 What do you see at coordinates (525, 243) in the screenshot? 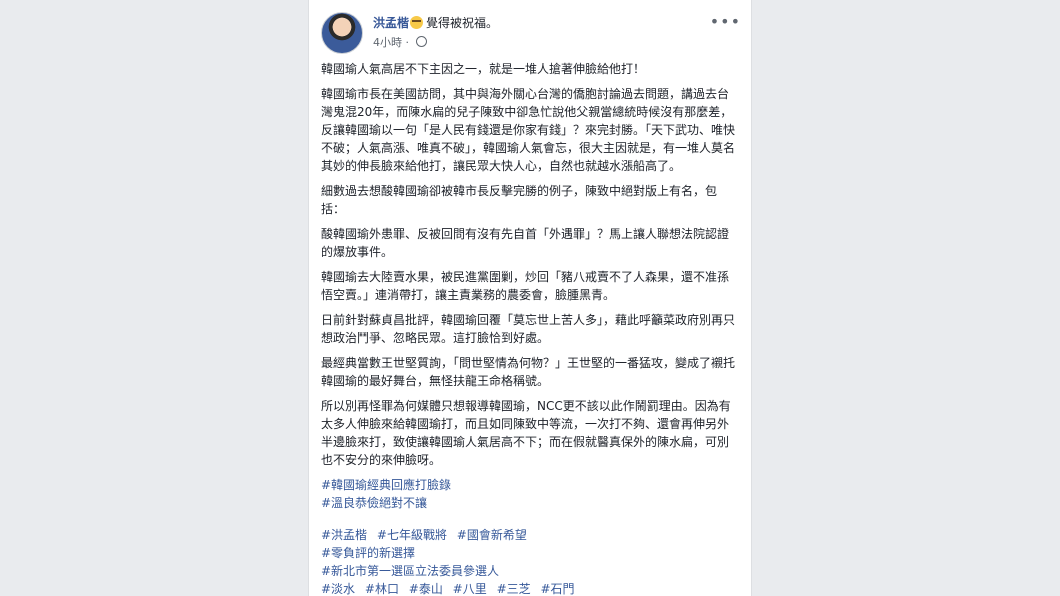
I see `post-paragraph: 酸韓國瑜外患罪、反被回問有沒有先自首「外遇罪」？馬上讓人聯想法院認證的爆放事件。` at bounding box center [525, 243].